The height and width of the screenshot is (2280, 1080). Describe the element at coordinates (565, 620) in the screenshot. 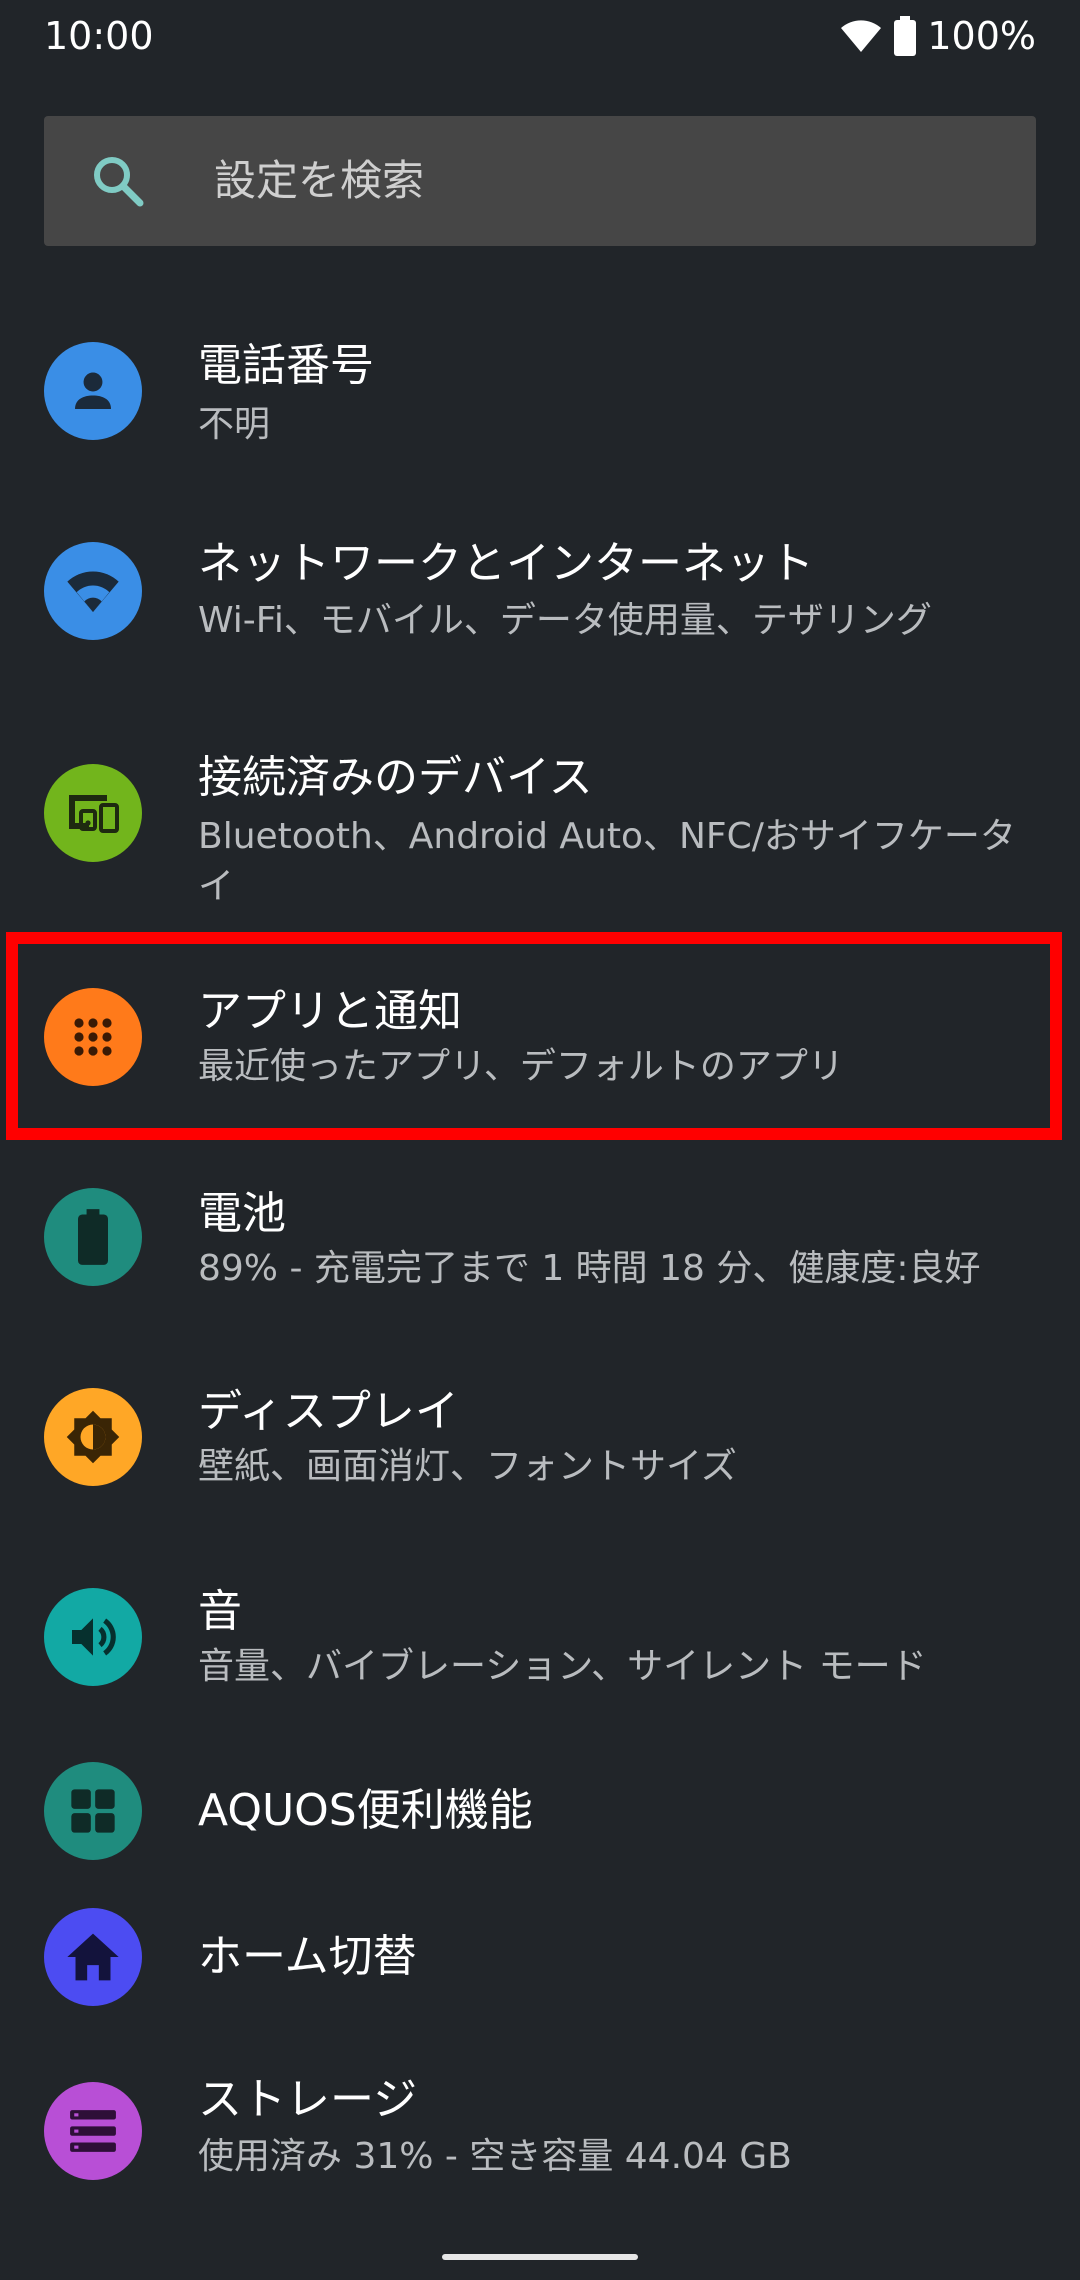

I see `item-subtitle: Wi-Fi、モバイル、データ使用量、テザリング` at that location.